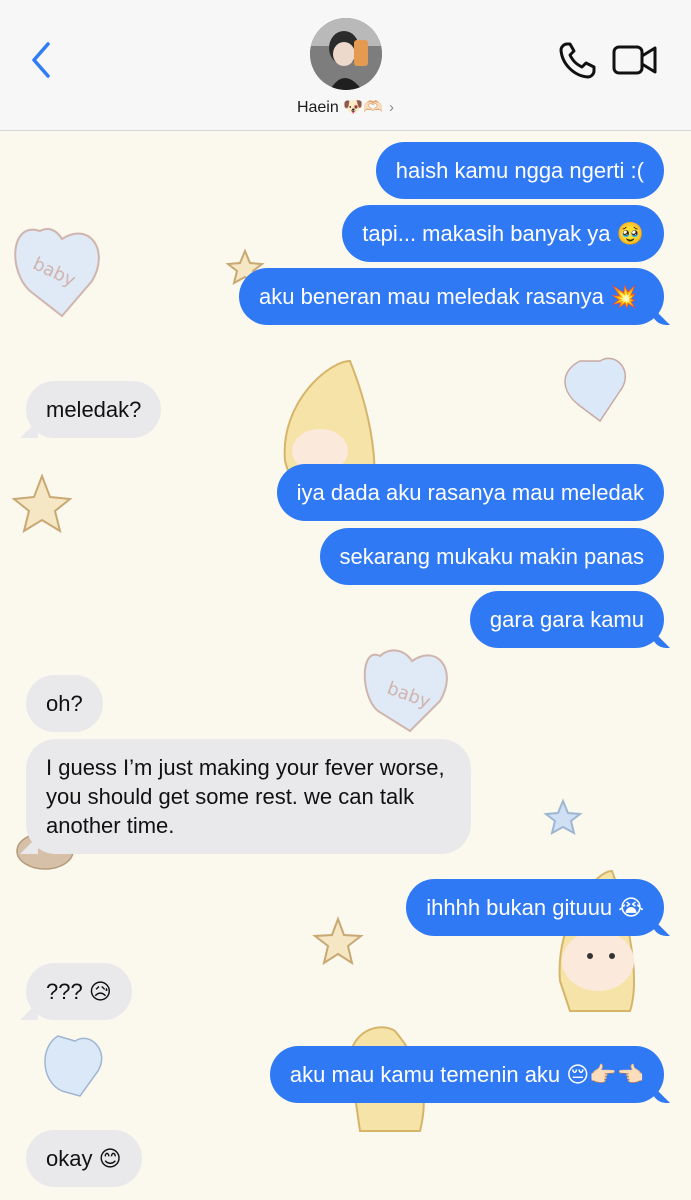 The image size is (691, 1200). What do you see at coordinates (84, 1158) in the screenshot?
I see `message-bubble-incoming: okay 😊` at bounding box center [84, 1158].